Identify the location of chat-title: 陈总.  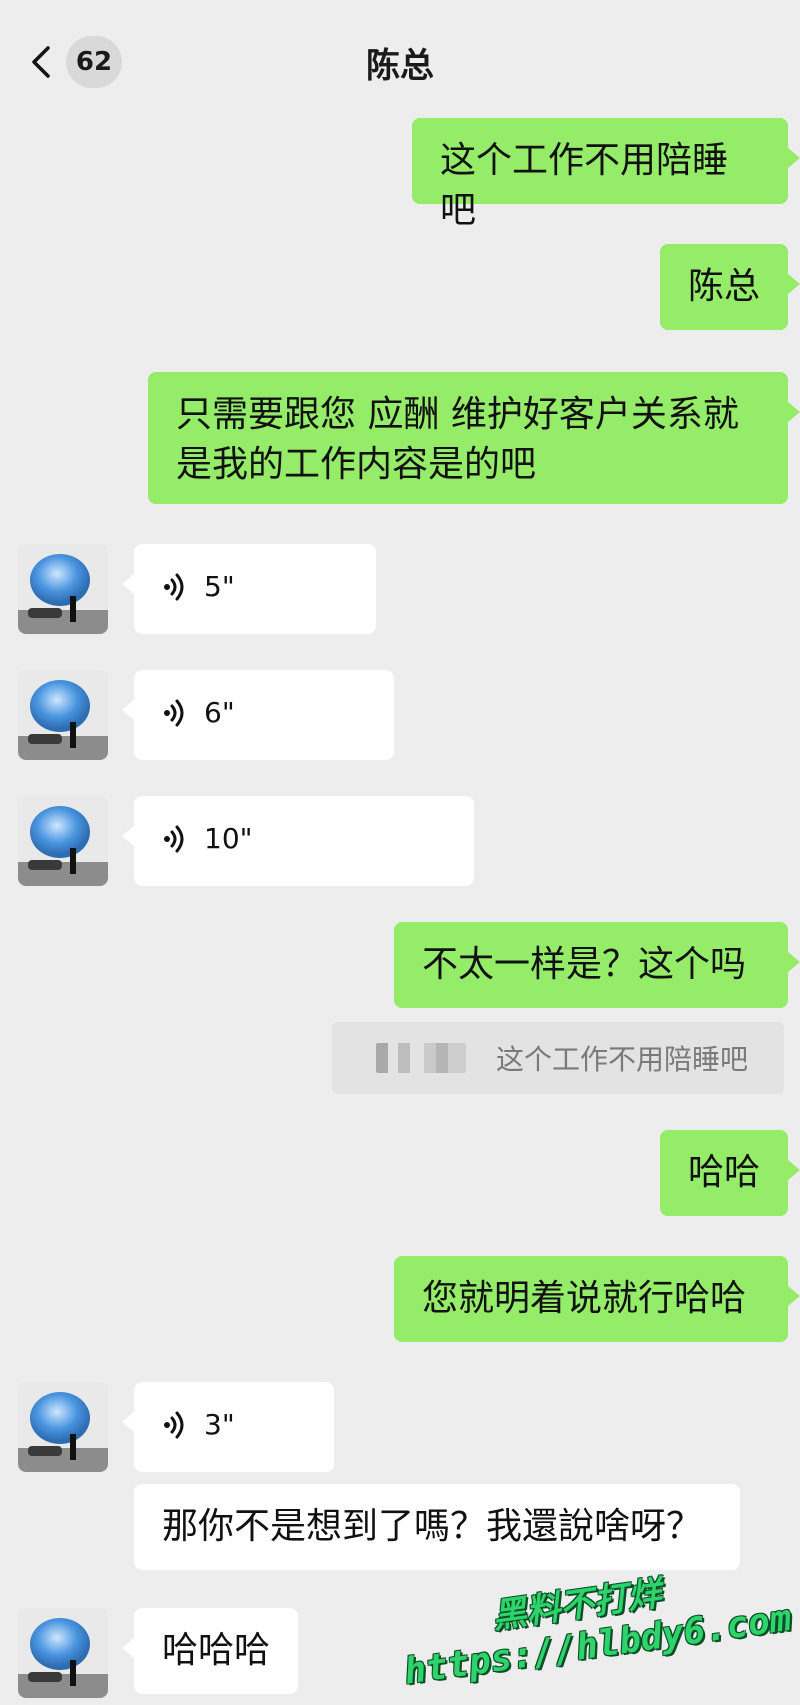
(400, 66).